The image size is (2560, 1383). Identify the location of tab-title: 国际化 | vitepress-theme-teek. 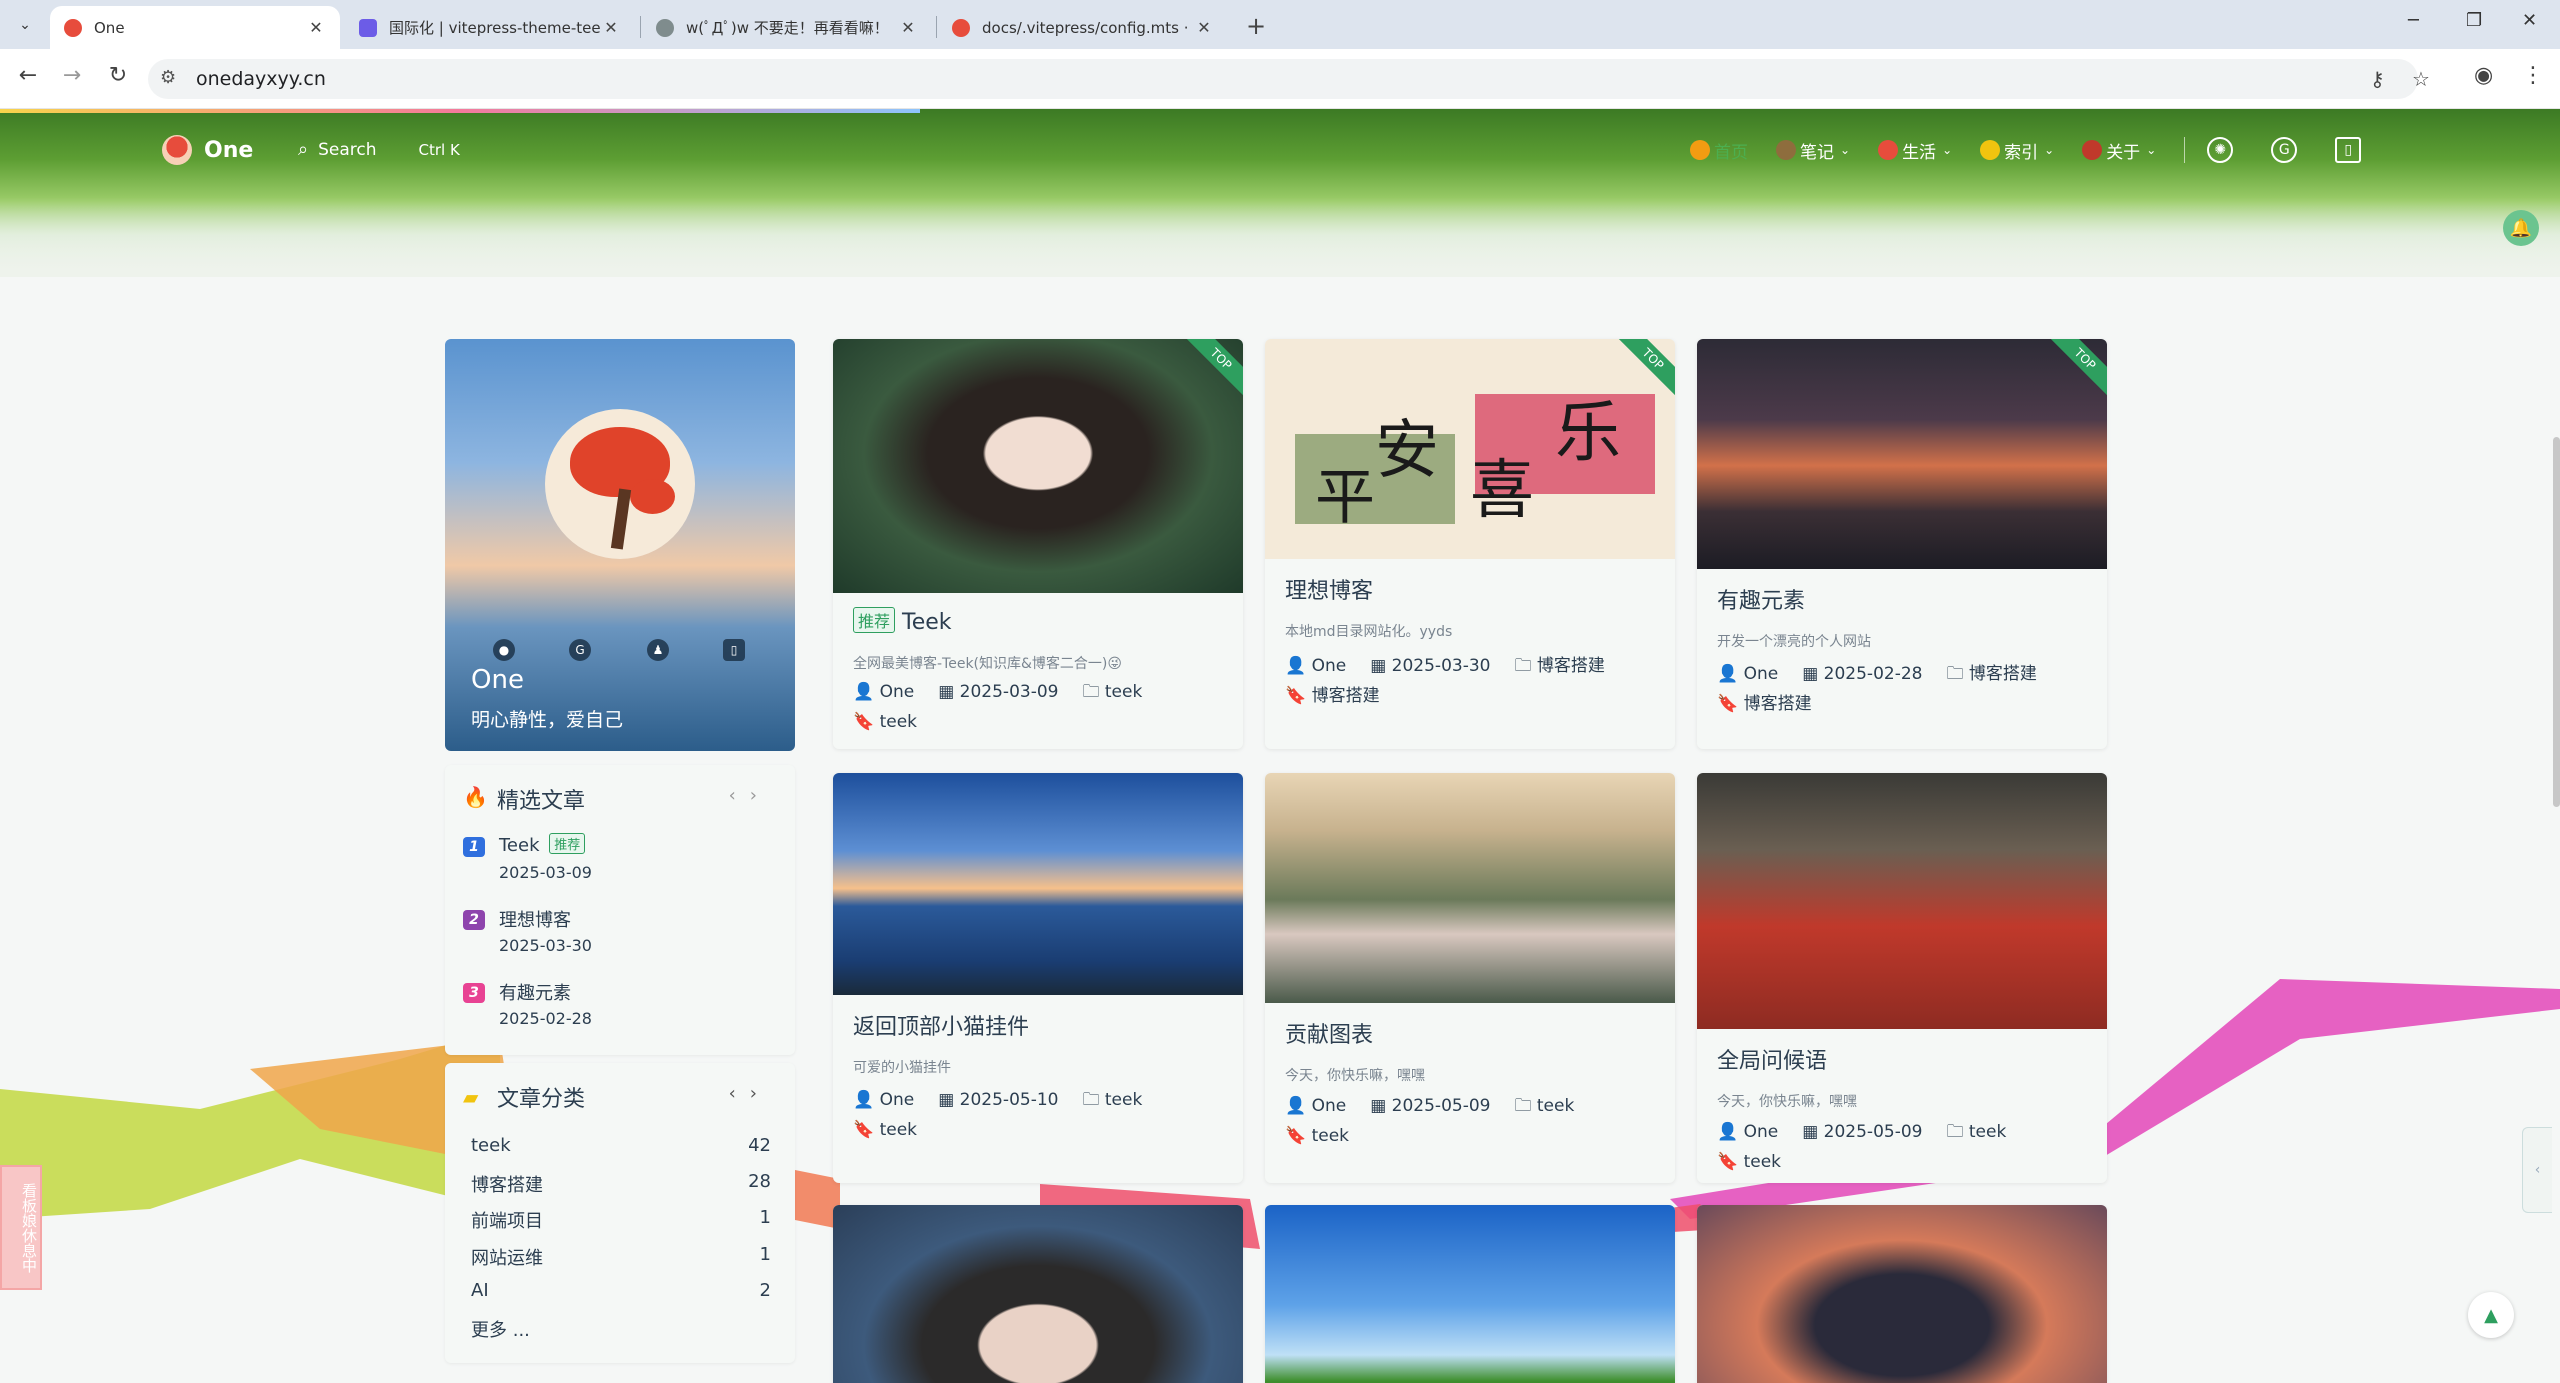
(495, 28).